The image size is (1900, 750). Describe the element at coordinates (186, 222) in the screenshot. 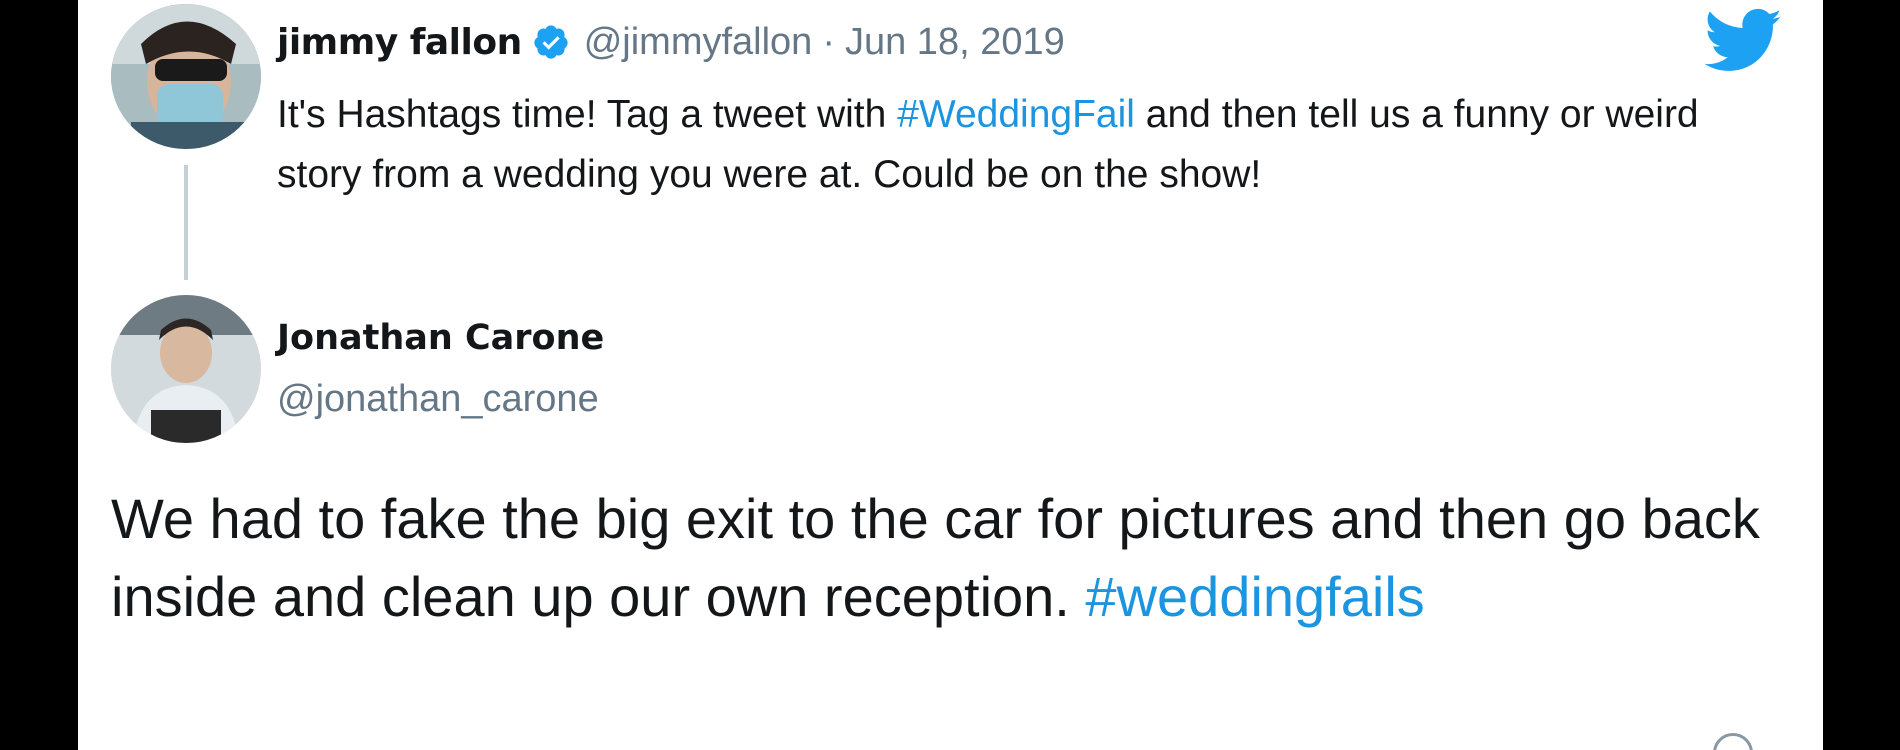

I see `thread-connector-line` at that location.